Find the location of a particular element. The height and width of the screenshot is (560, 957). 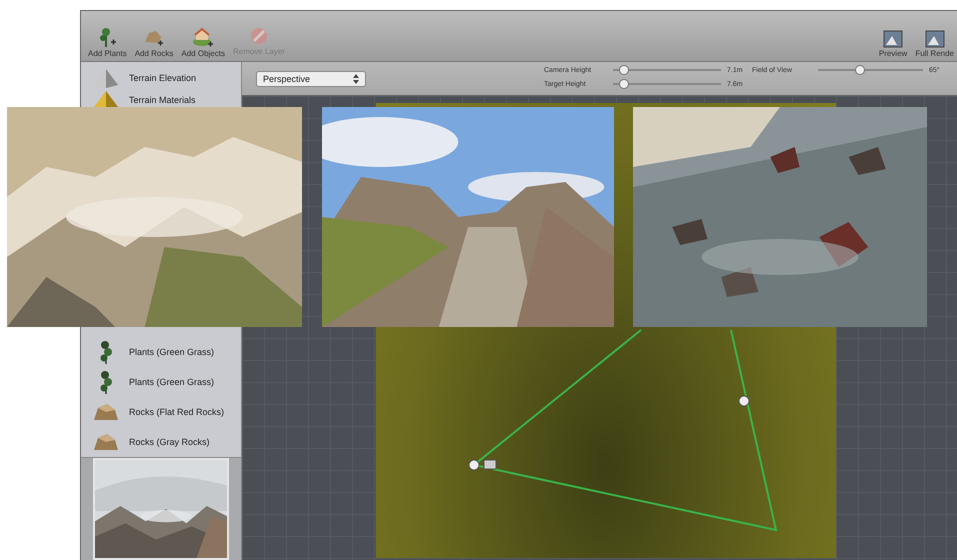

toolbar-button: Full Rende is located at coordinates (934, 44).